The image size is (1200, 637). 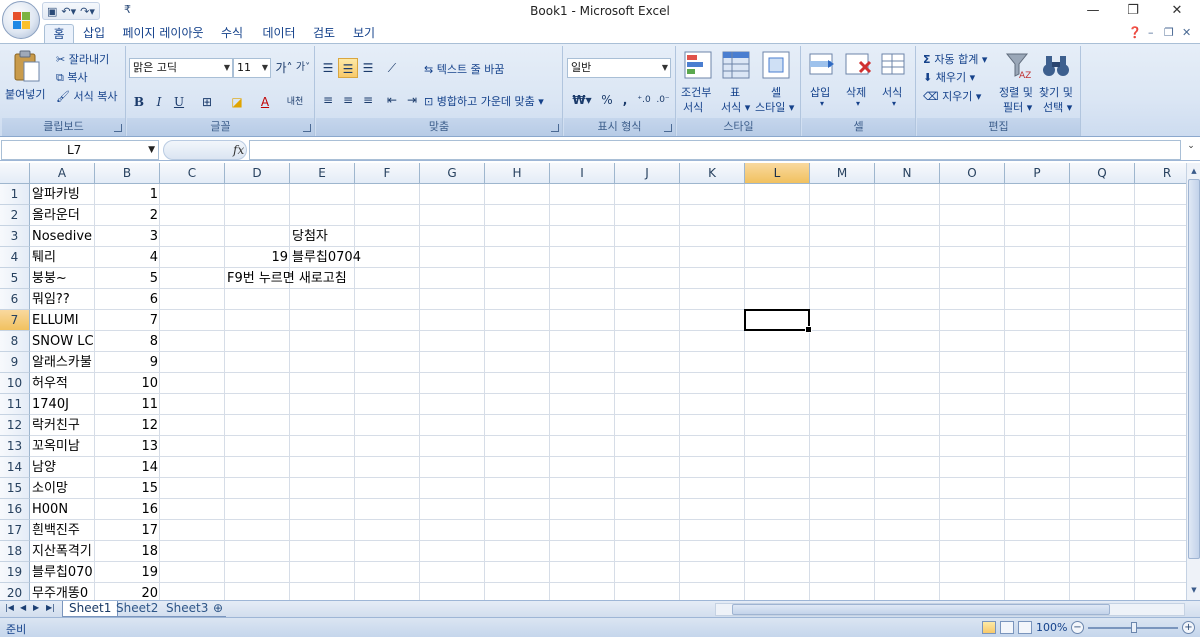 What do you see at coordinates (139, 102) in the screenshot?
I see `bold-button: B` at bounding box center [139, 102].